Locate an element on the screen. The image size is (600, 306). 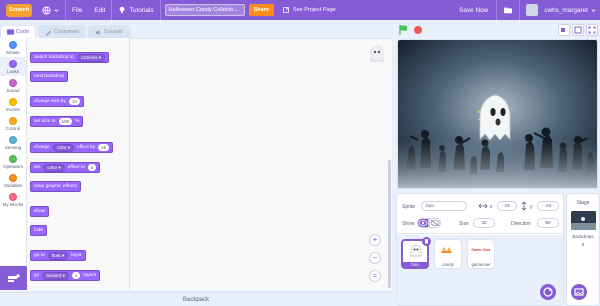
block-go-layers: go forward ▾ 1 layers is located at coordinates (65, 275).